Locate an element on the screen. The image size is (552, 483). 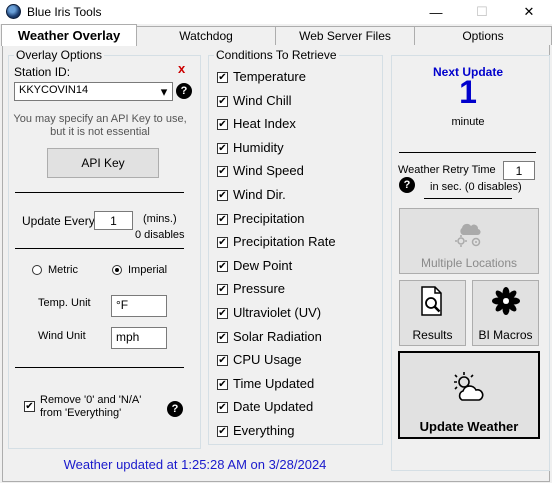
wind-unit-input: mph is located at coordinates (139, 338).